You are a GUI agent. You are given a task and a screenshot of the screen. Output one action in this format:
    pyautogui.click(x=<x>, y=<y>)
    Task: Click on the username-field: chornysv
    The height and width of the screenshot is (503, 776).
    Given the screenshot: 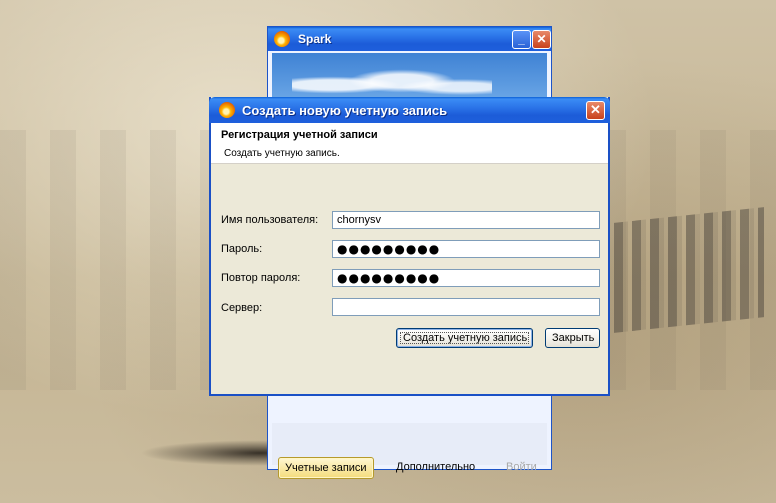 What is the action you would take?
    pyautogui.click(x=466, y=220)
    